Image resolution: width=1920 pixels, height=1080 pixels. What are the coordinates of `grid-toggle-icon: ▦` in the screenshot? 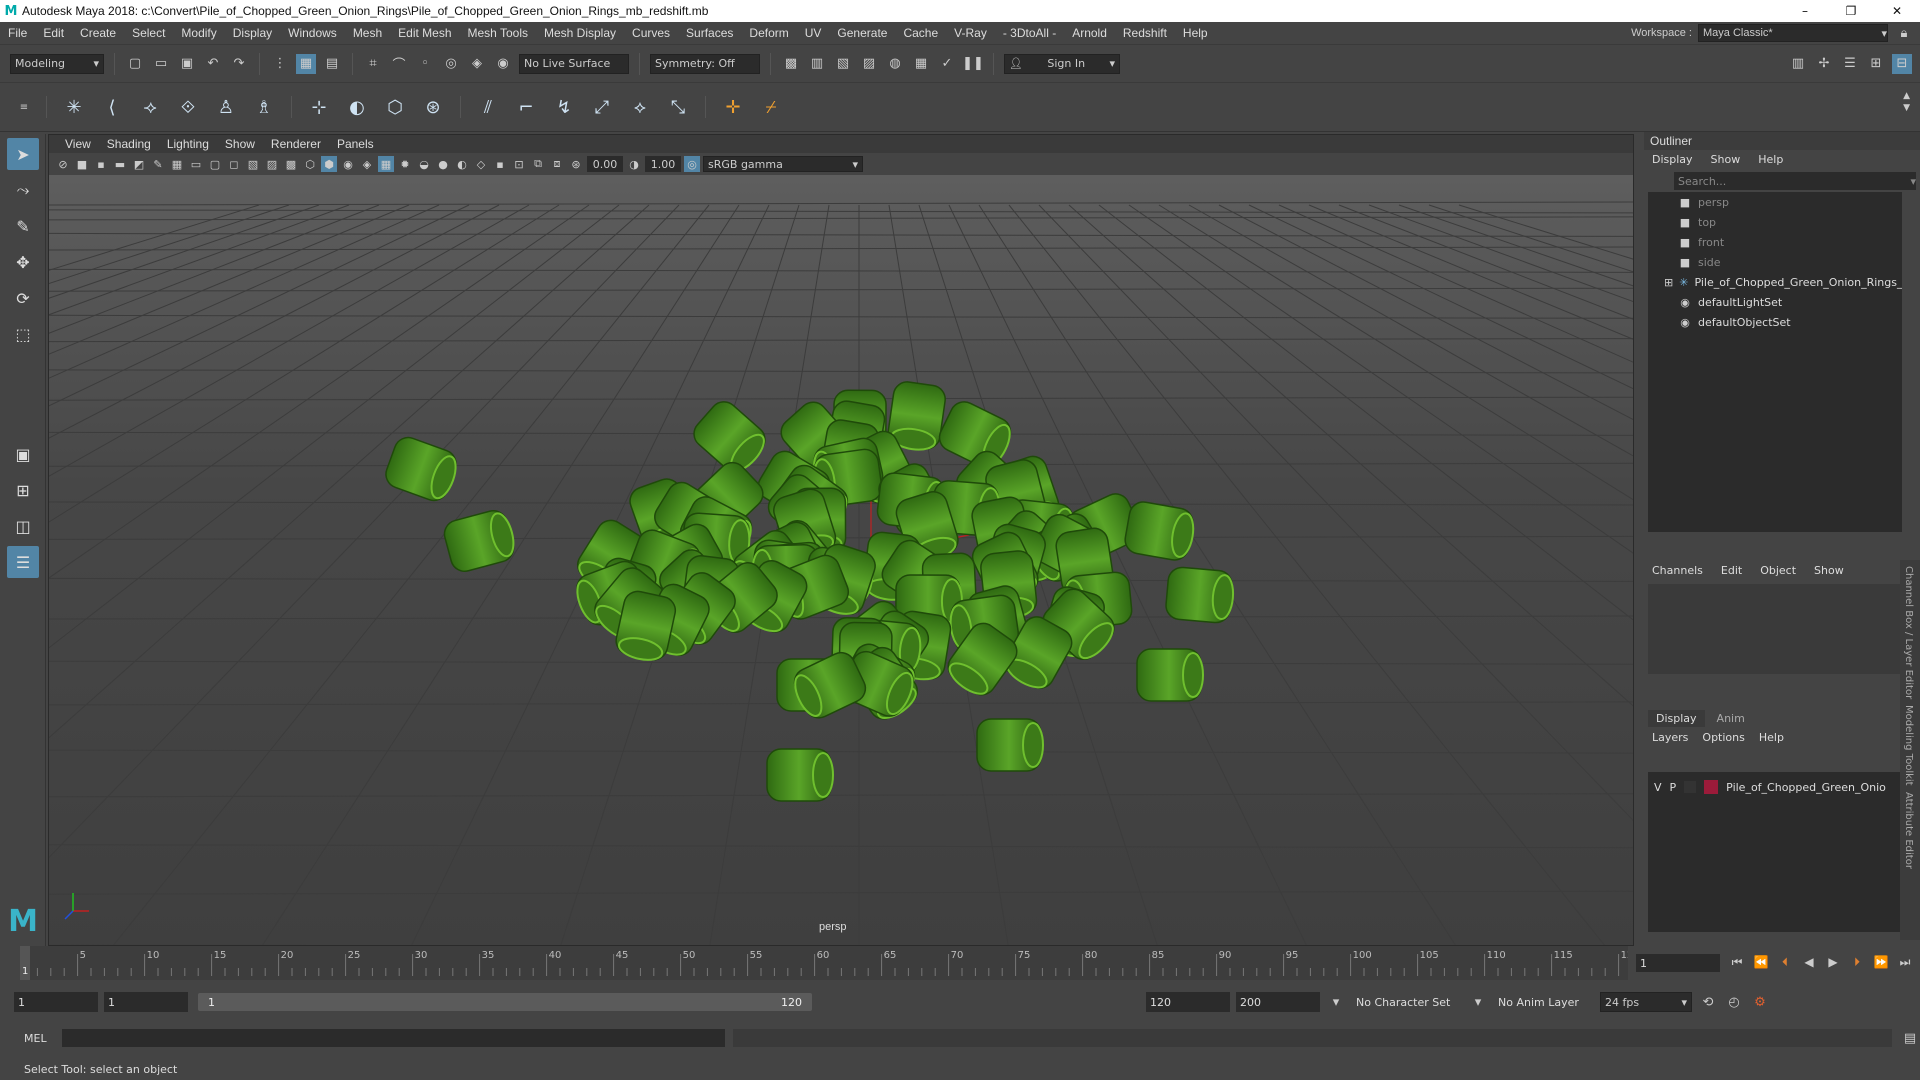 It's located at (177, 164).